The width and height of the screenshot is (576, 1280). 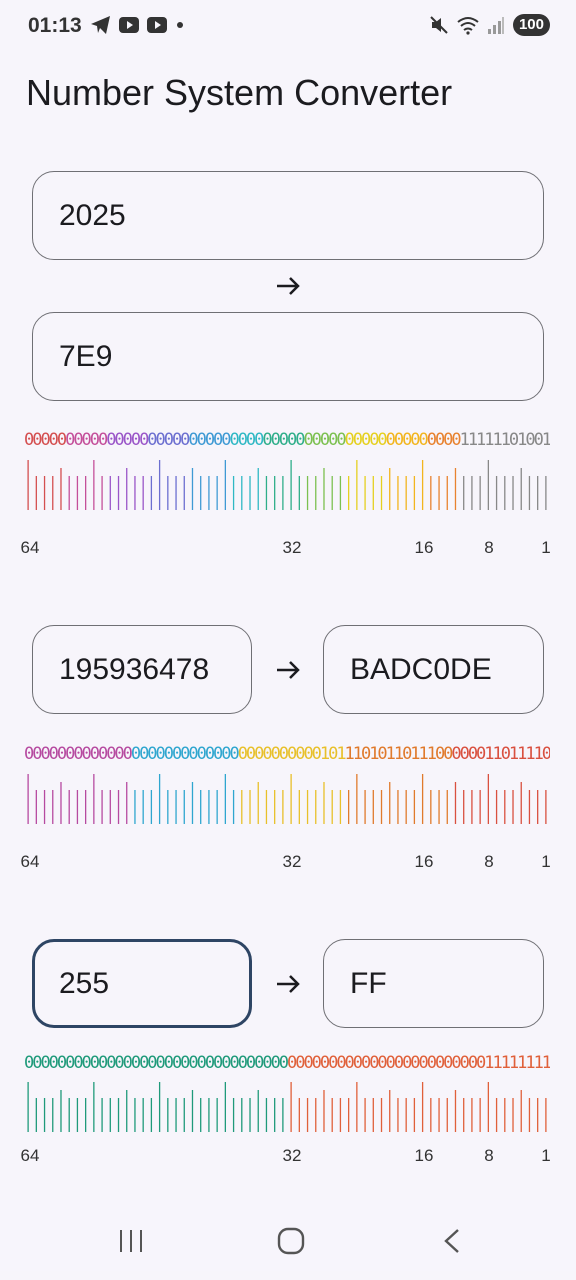 I want to click on decimal-input: 255, so click(x=142, y=983).